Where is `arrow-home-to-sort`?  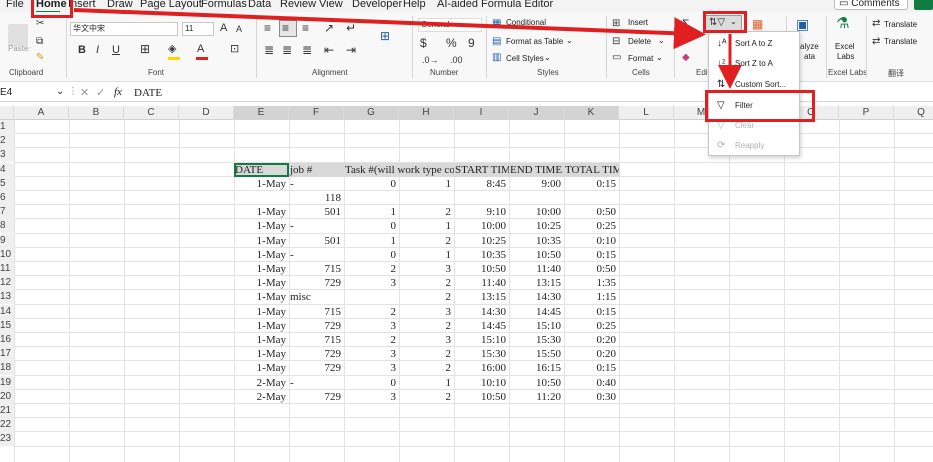
arrow-home-to-sort is located at coordinates (389, 29).